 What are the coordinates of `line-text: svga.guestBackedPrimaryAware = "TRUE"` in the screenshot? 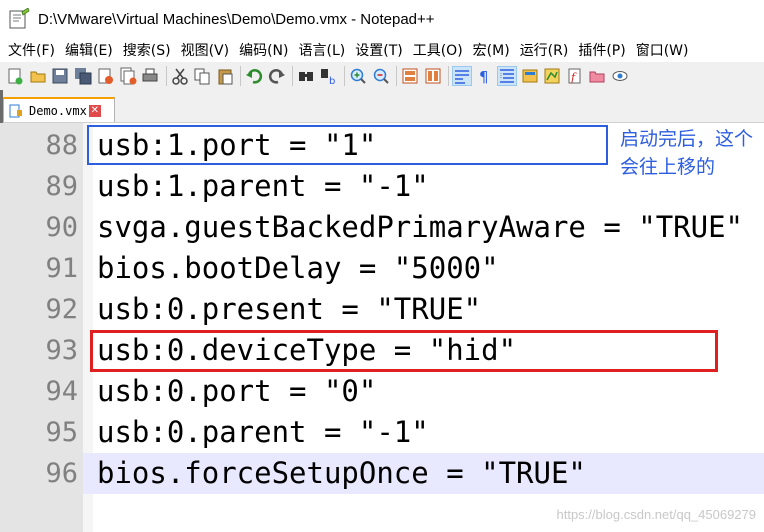 It's located at (420, 227).